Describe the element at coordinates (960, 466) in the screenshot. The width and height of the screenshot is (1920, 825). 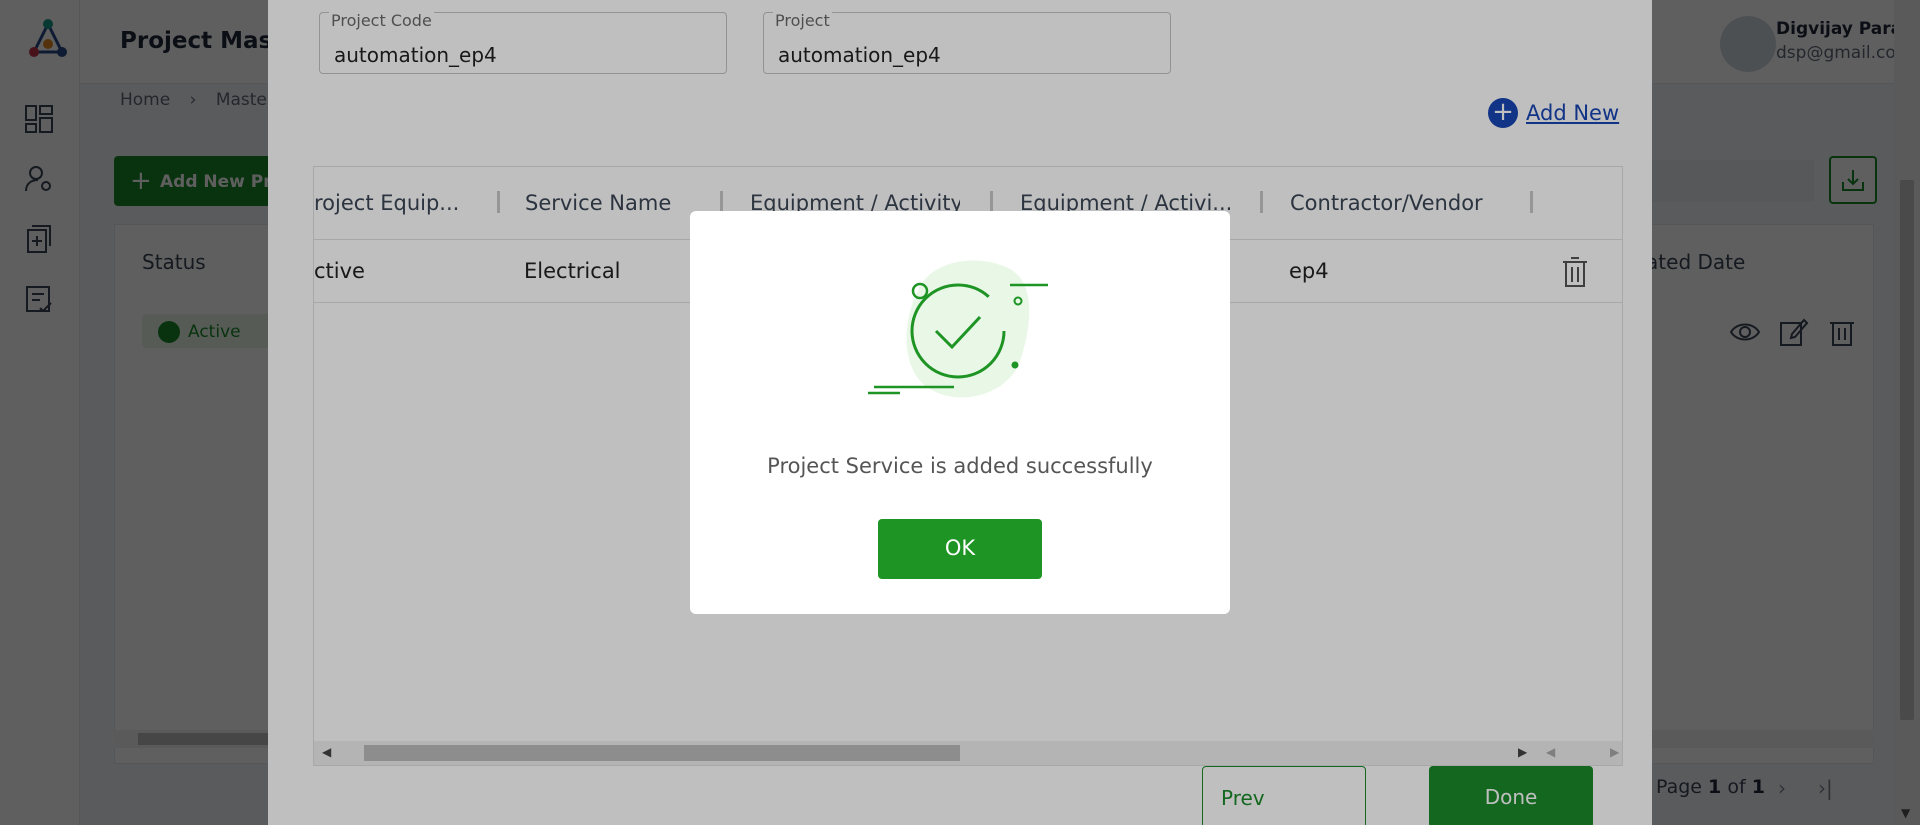
I see `success-message: Project Service is added successfully` at that location.